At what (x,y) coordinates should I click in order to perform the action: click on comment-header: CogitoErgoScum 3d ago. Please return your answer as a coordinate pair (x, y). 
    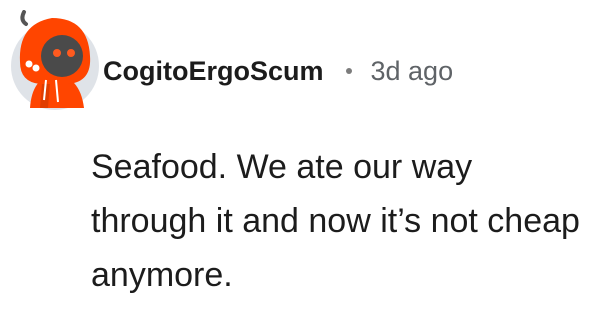
    Looking at the image, I should click on (278, 71).